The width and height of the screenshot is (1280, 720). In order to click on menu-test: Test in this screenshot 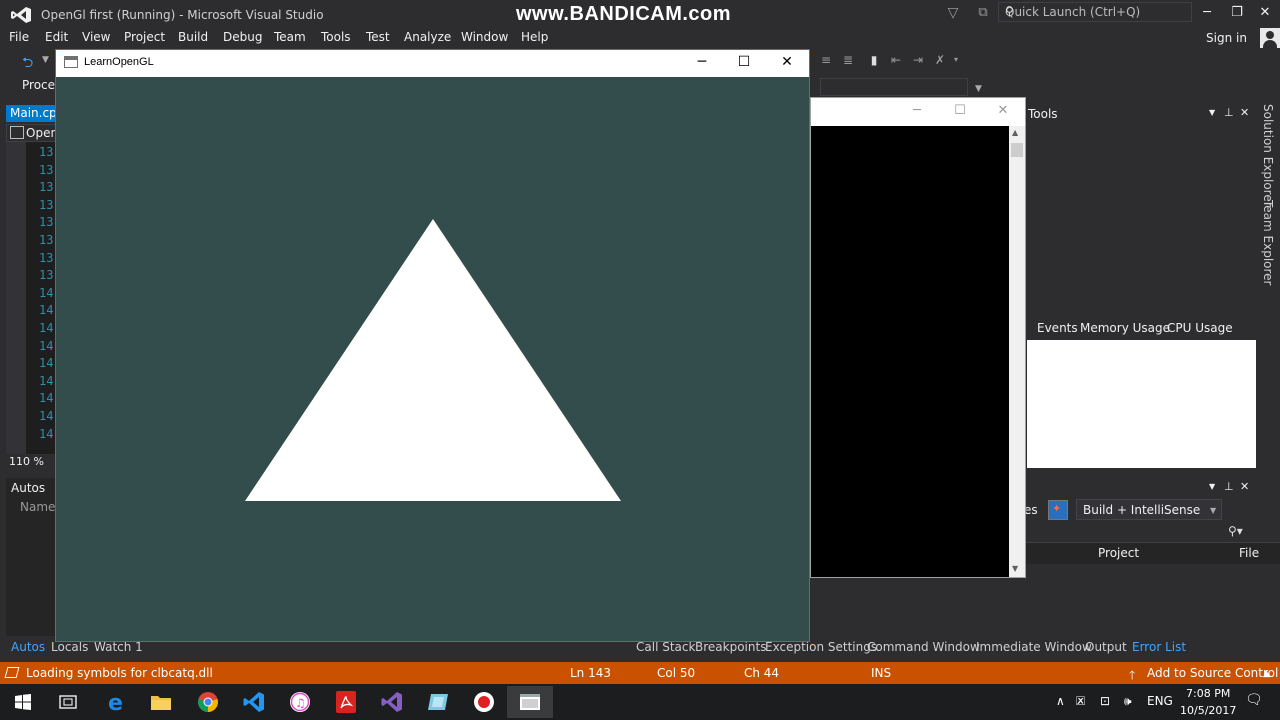, I will do `click(378, 37)`.